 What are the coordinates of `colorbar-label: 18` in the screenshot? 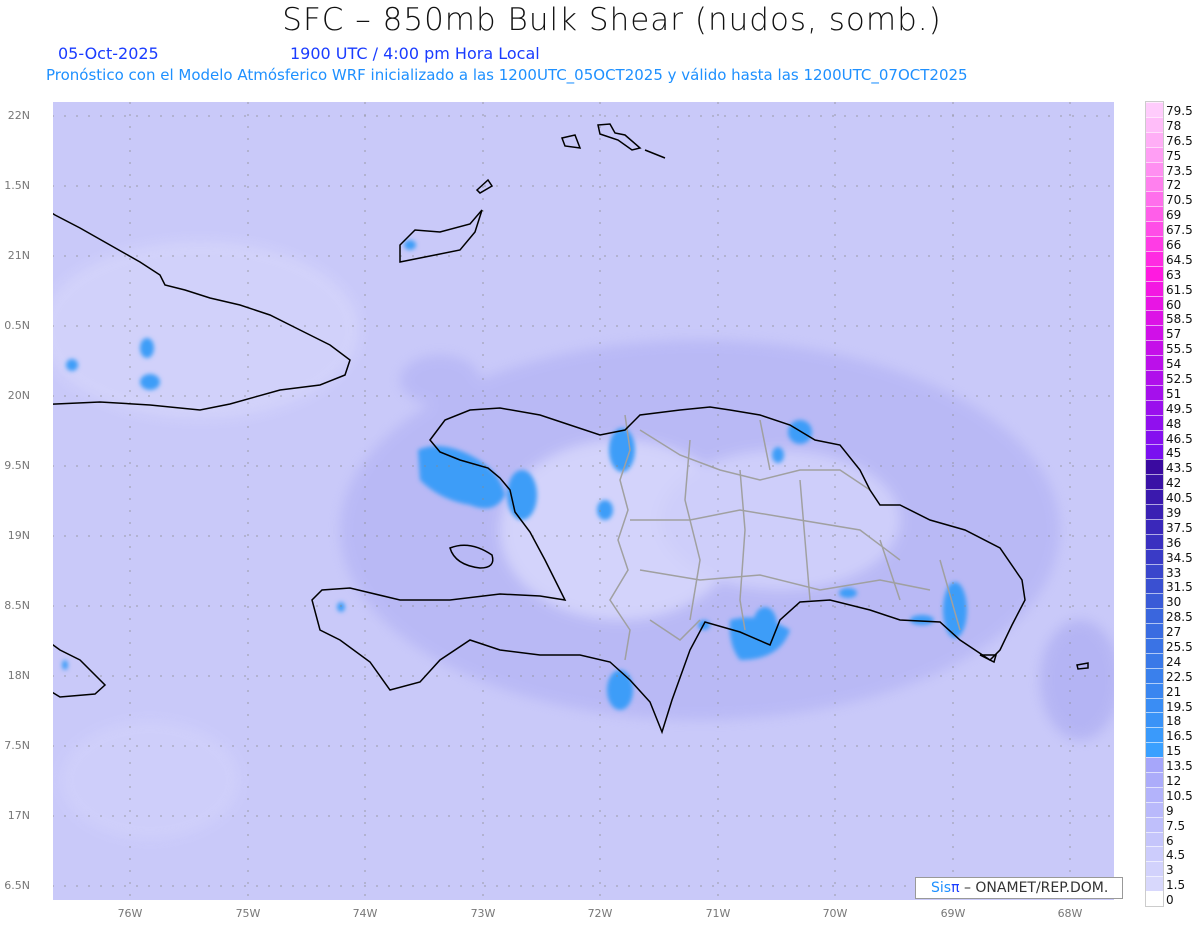 It's located at (1174, 721).